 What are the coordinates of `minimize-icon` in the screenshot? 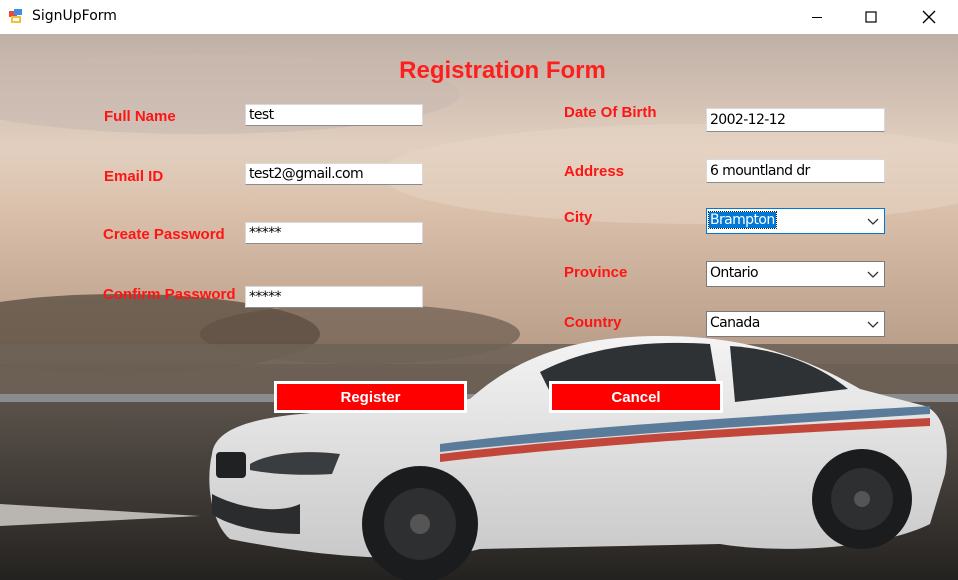 It's located at (817, 17).